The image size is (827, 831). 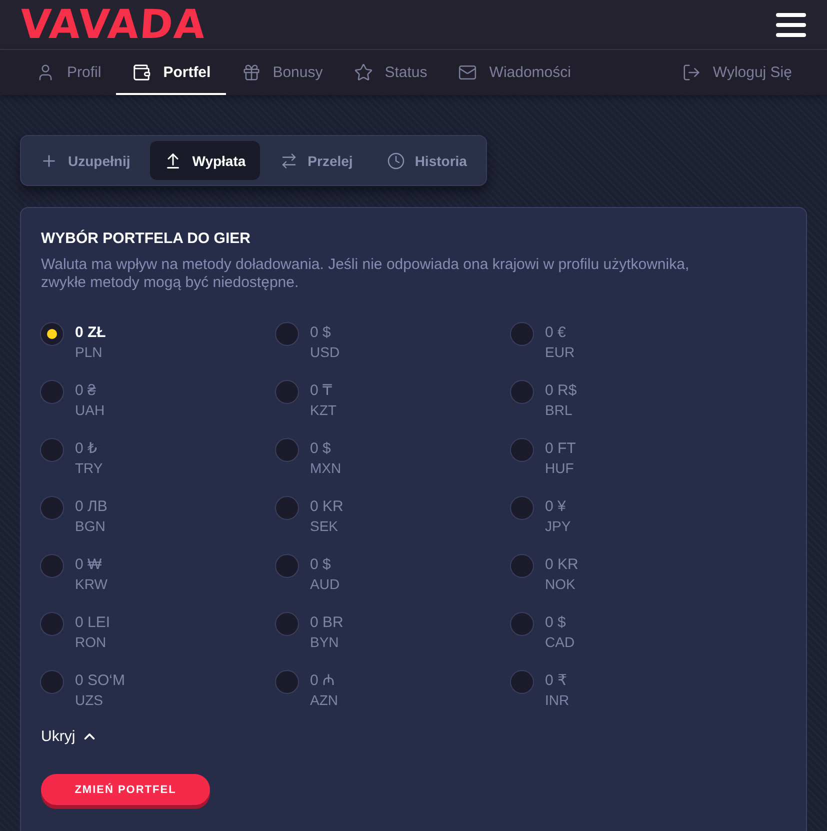 What do you see at coordinates (558, 526) in the screenshot?
I see `currency-code: JPY` at bounding box center [558, 526].